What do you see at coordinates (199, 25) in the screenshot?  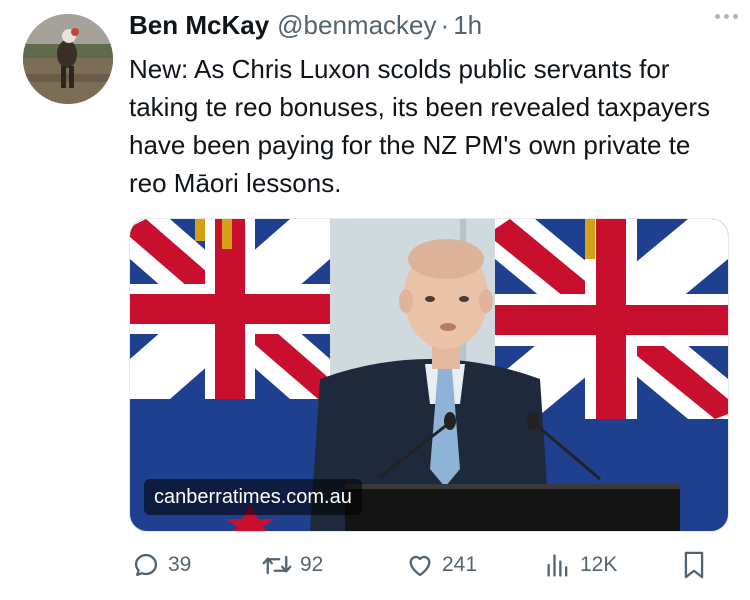 I see `author-name: Ben McKay` at bounding box center [199, 25].